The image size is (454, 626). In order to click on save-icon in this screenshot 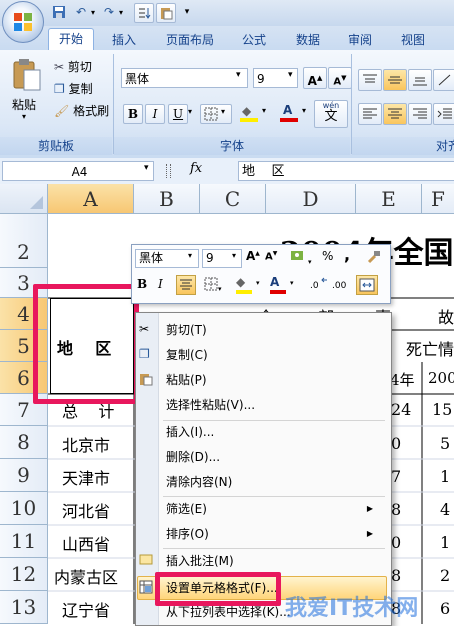, I will do `click(59, 12)`.